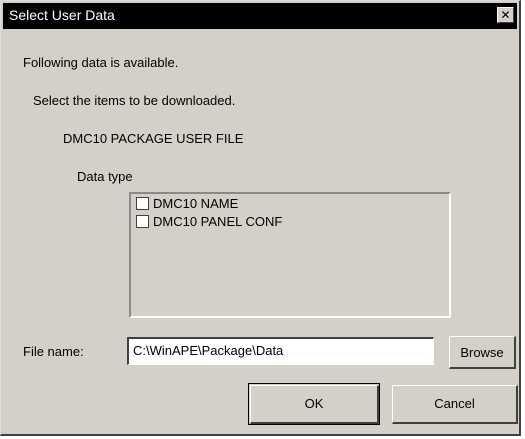  Describe the element at coordinates (53, 351) in the screenshot. I see `file-name-label: File name:` at that location.